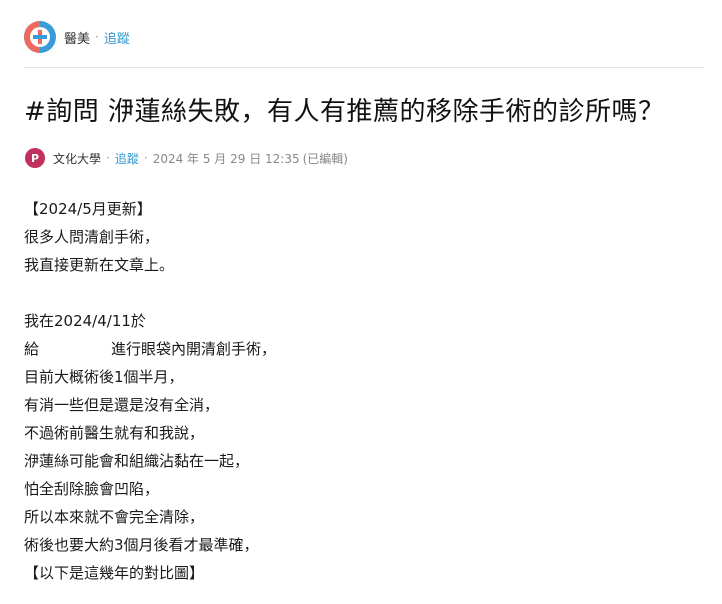 The image size is (722, 604). Describe the element at coordinates (88, 209) in the screenshot. I see `body-line: 【2024/5月更新】` at that location.